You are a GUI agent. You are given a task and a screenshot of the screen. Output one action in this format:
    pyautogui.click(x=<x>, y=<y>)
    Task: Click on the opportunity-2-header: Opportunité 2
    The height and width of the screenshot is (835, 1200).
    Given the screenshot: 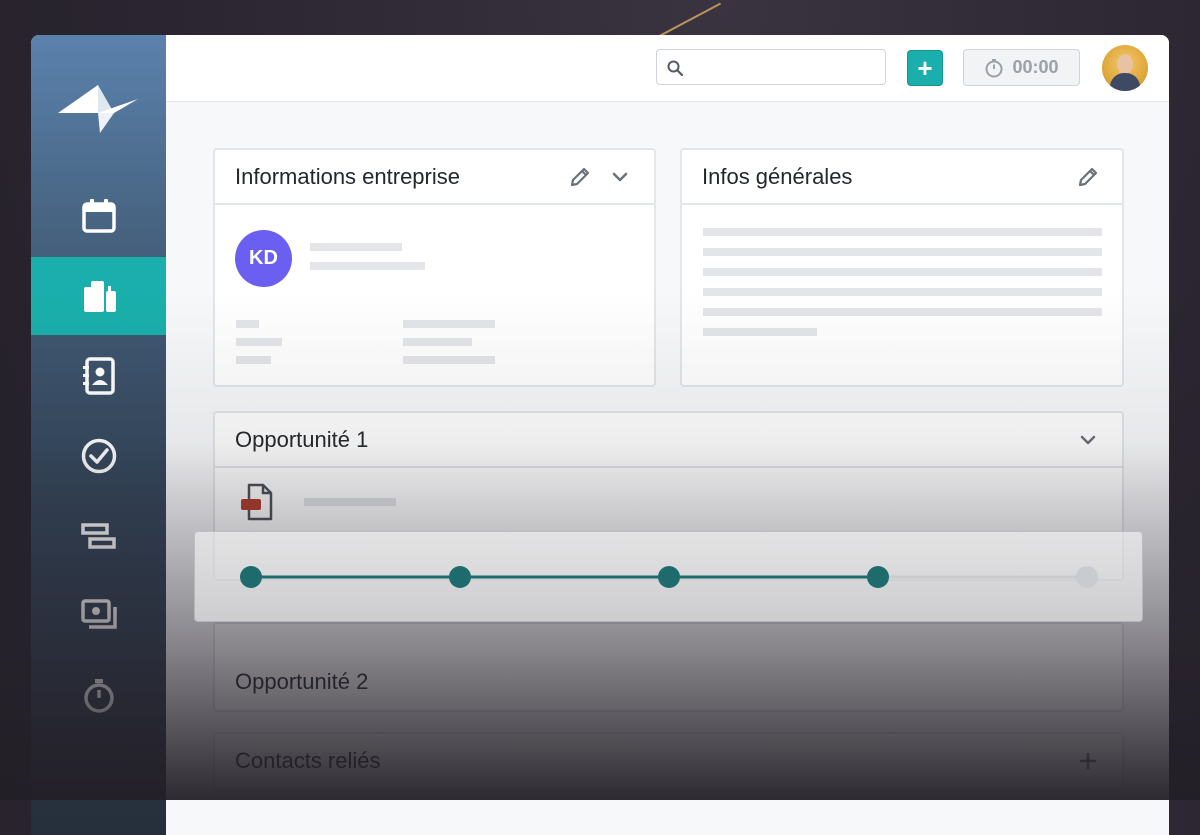 What is the action you would take?
    pyautogui.click(x=668, y=666)
    